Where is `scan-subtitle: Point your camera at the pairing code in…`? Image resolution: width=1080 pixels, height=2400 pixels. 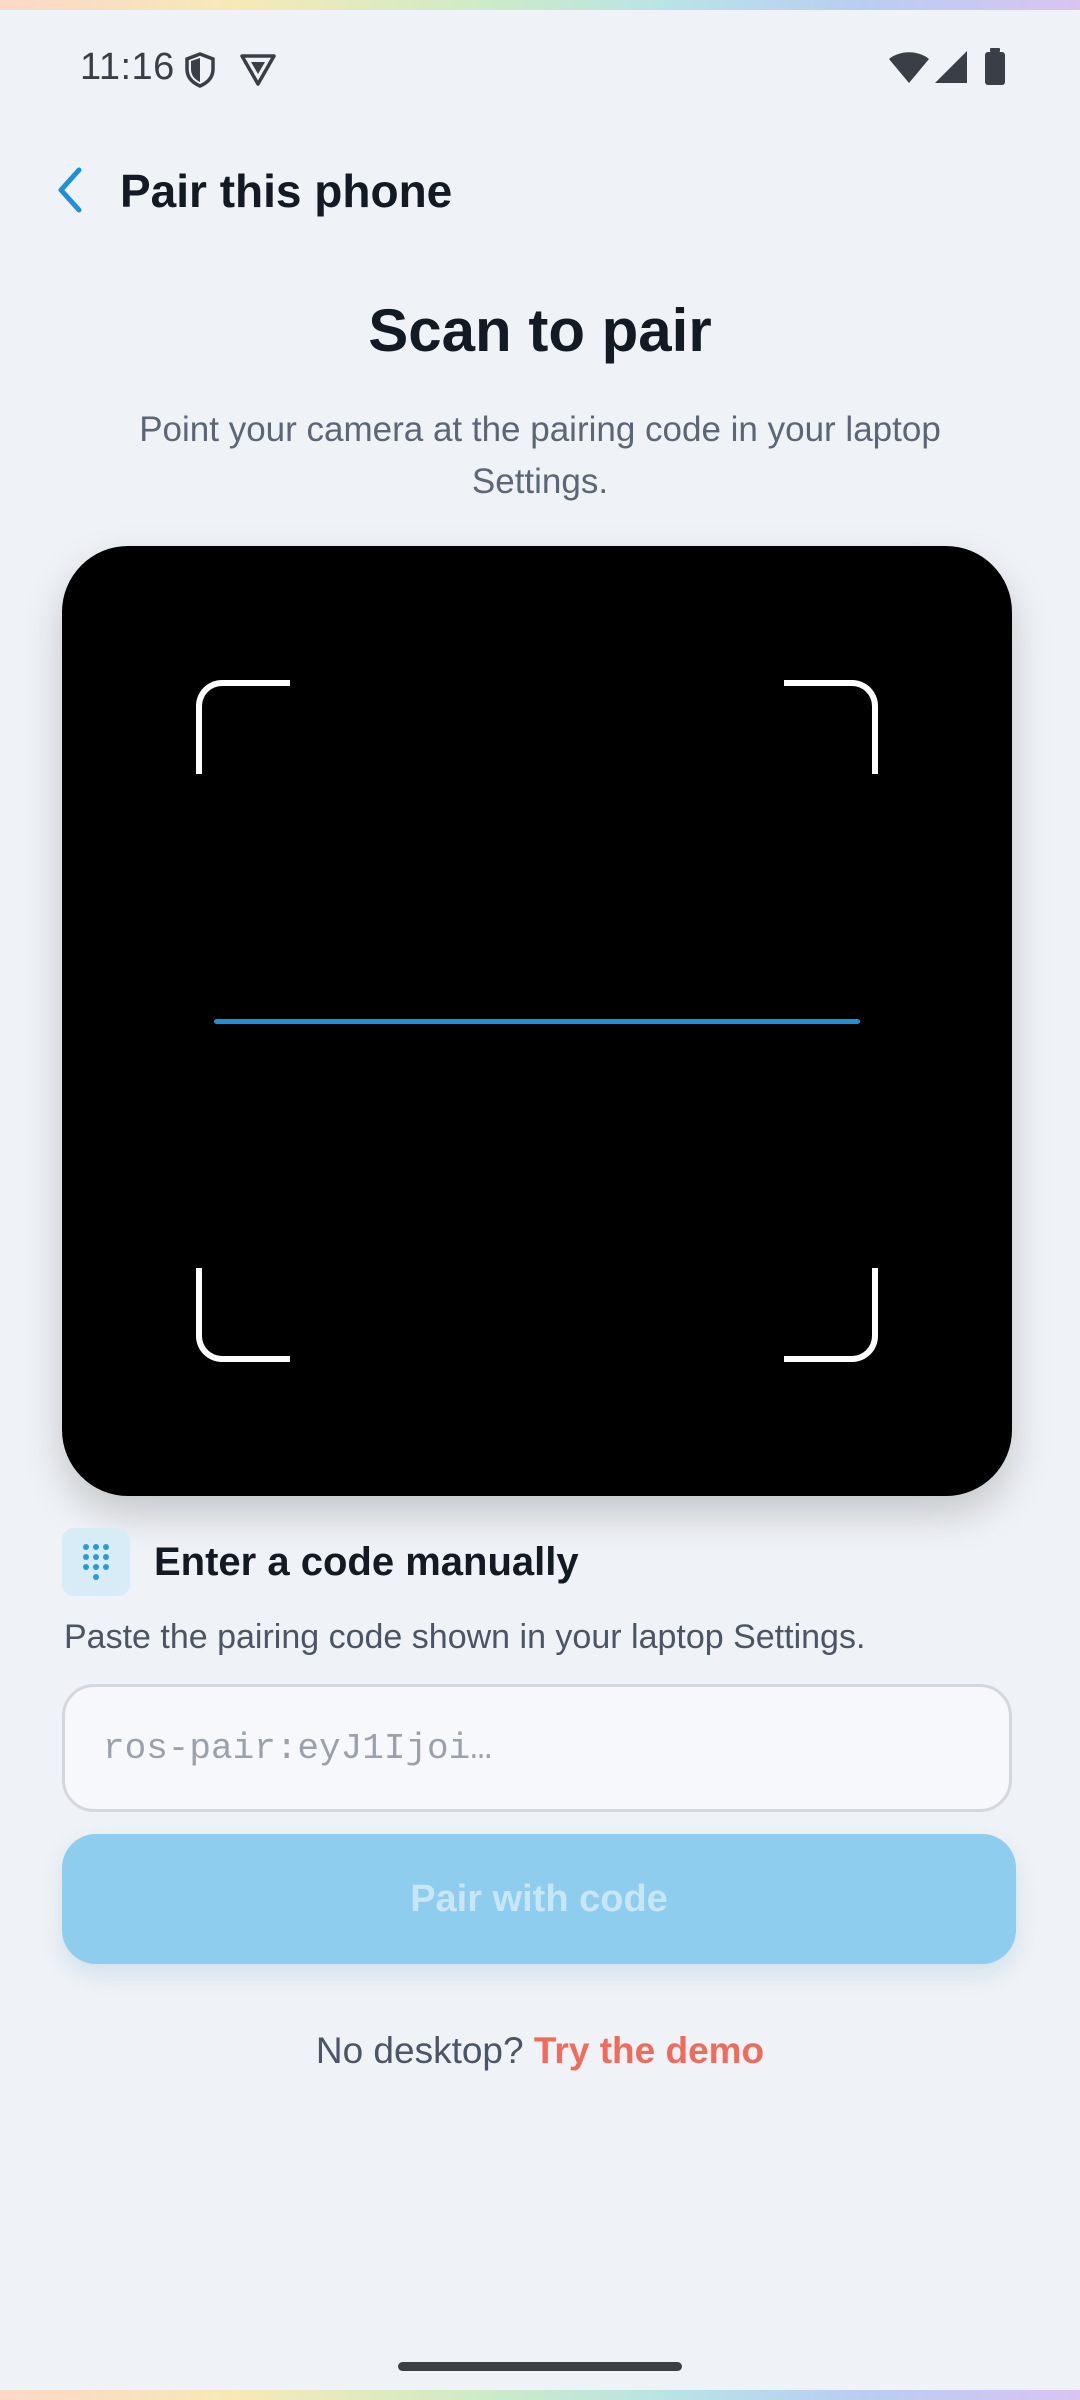 scan-subtitle: Point your camera at the pairing code in… is located at coordinates (540, 455).